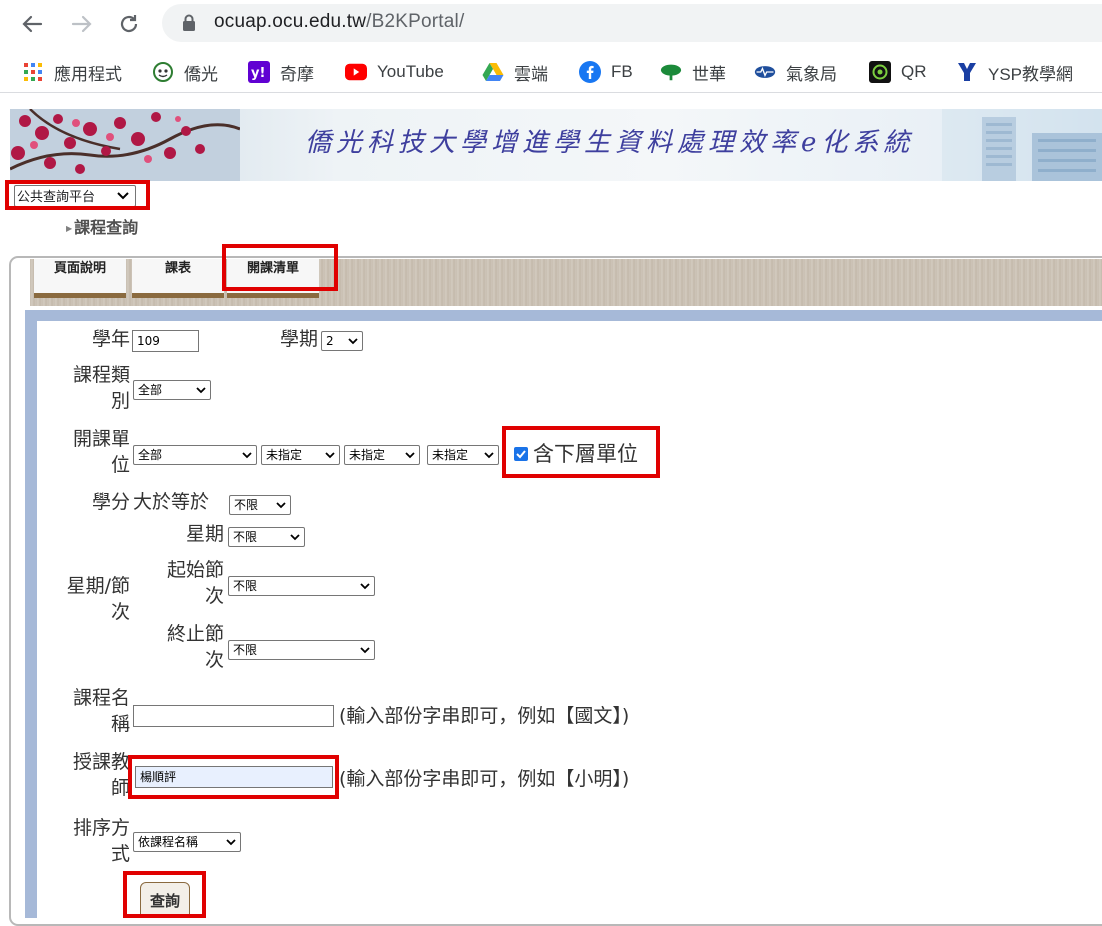 The height and width of the screenshot is (926, 1102). Describe the element at coordinates (85, 841) in the screenshot. I see `sort-label: 排序方式` at that location.